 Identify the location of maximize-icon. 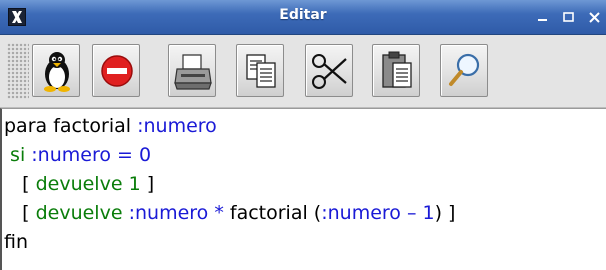
(569, 17).